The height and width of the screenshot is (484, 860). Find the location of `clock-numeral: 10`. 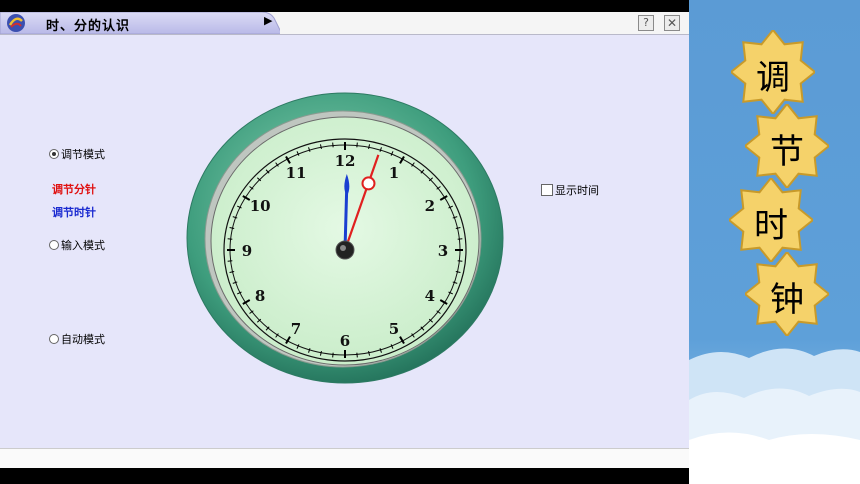

clock-numeral: 10 is located at coordinates (260, 206).